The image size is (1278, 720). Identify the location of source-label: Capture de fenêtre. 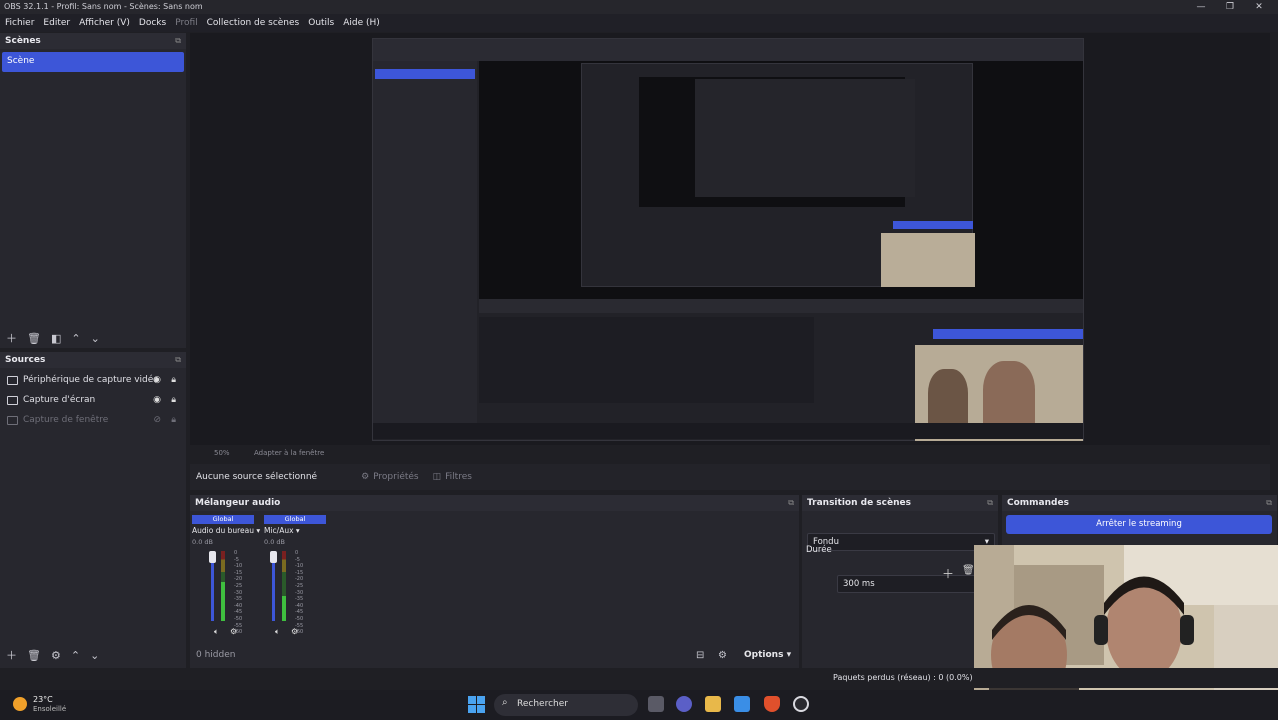
(66, 420).